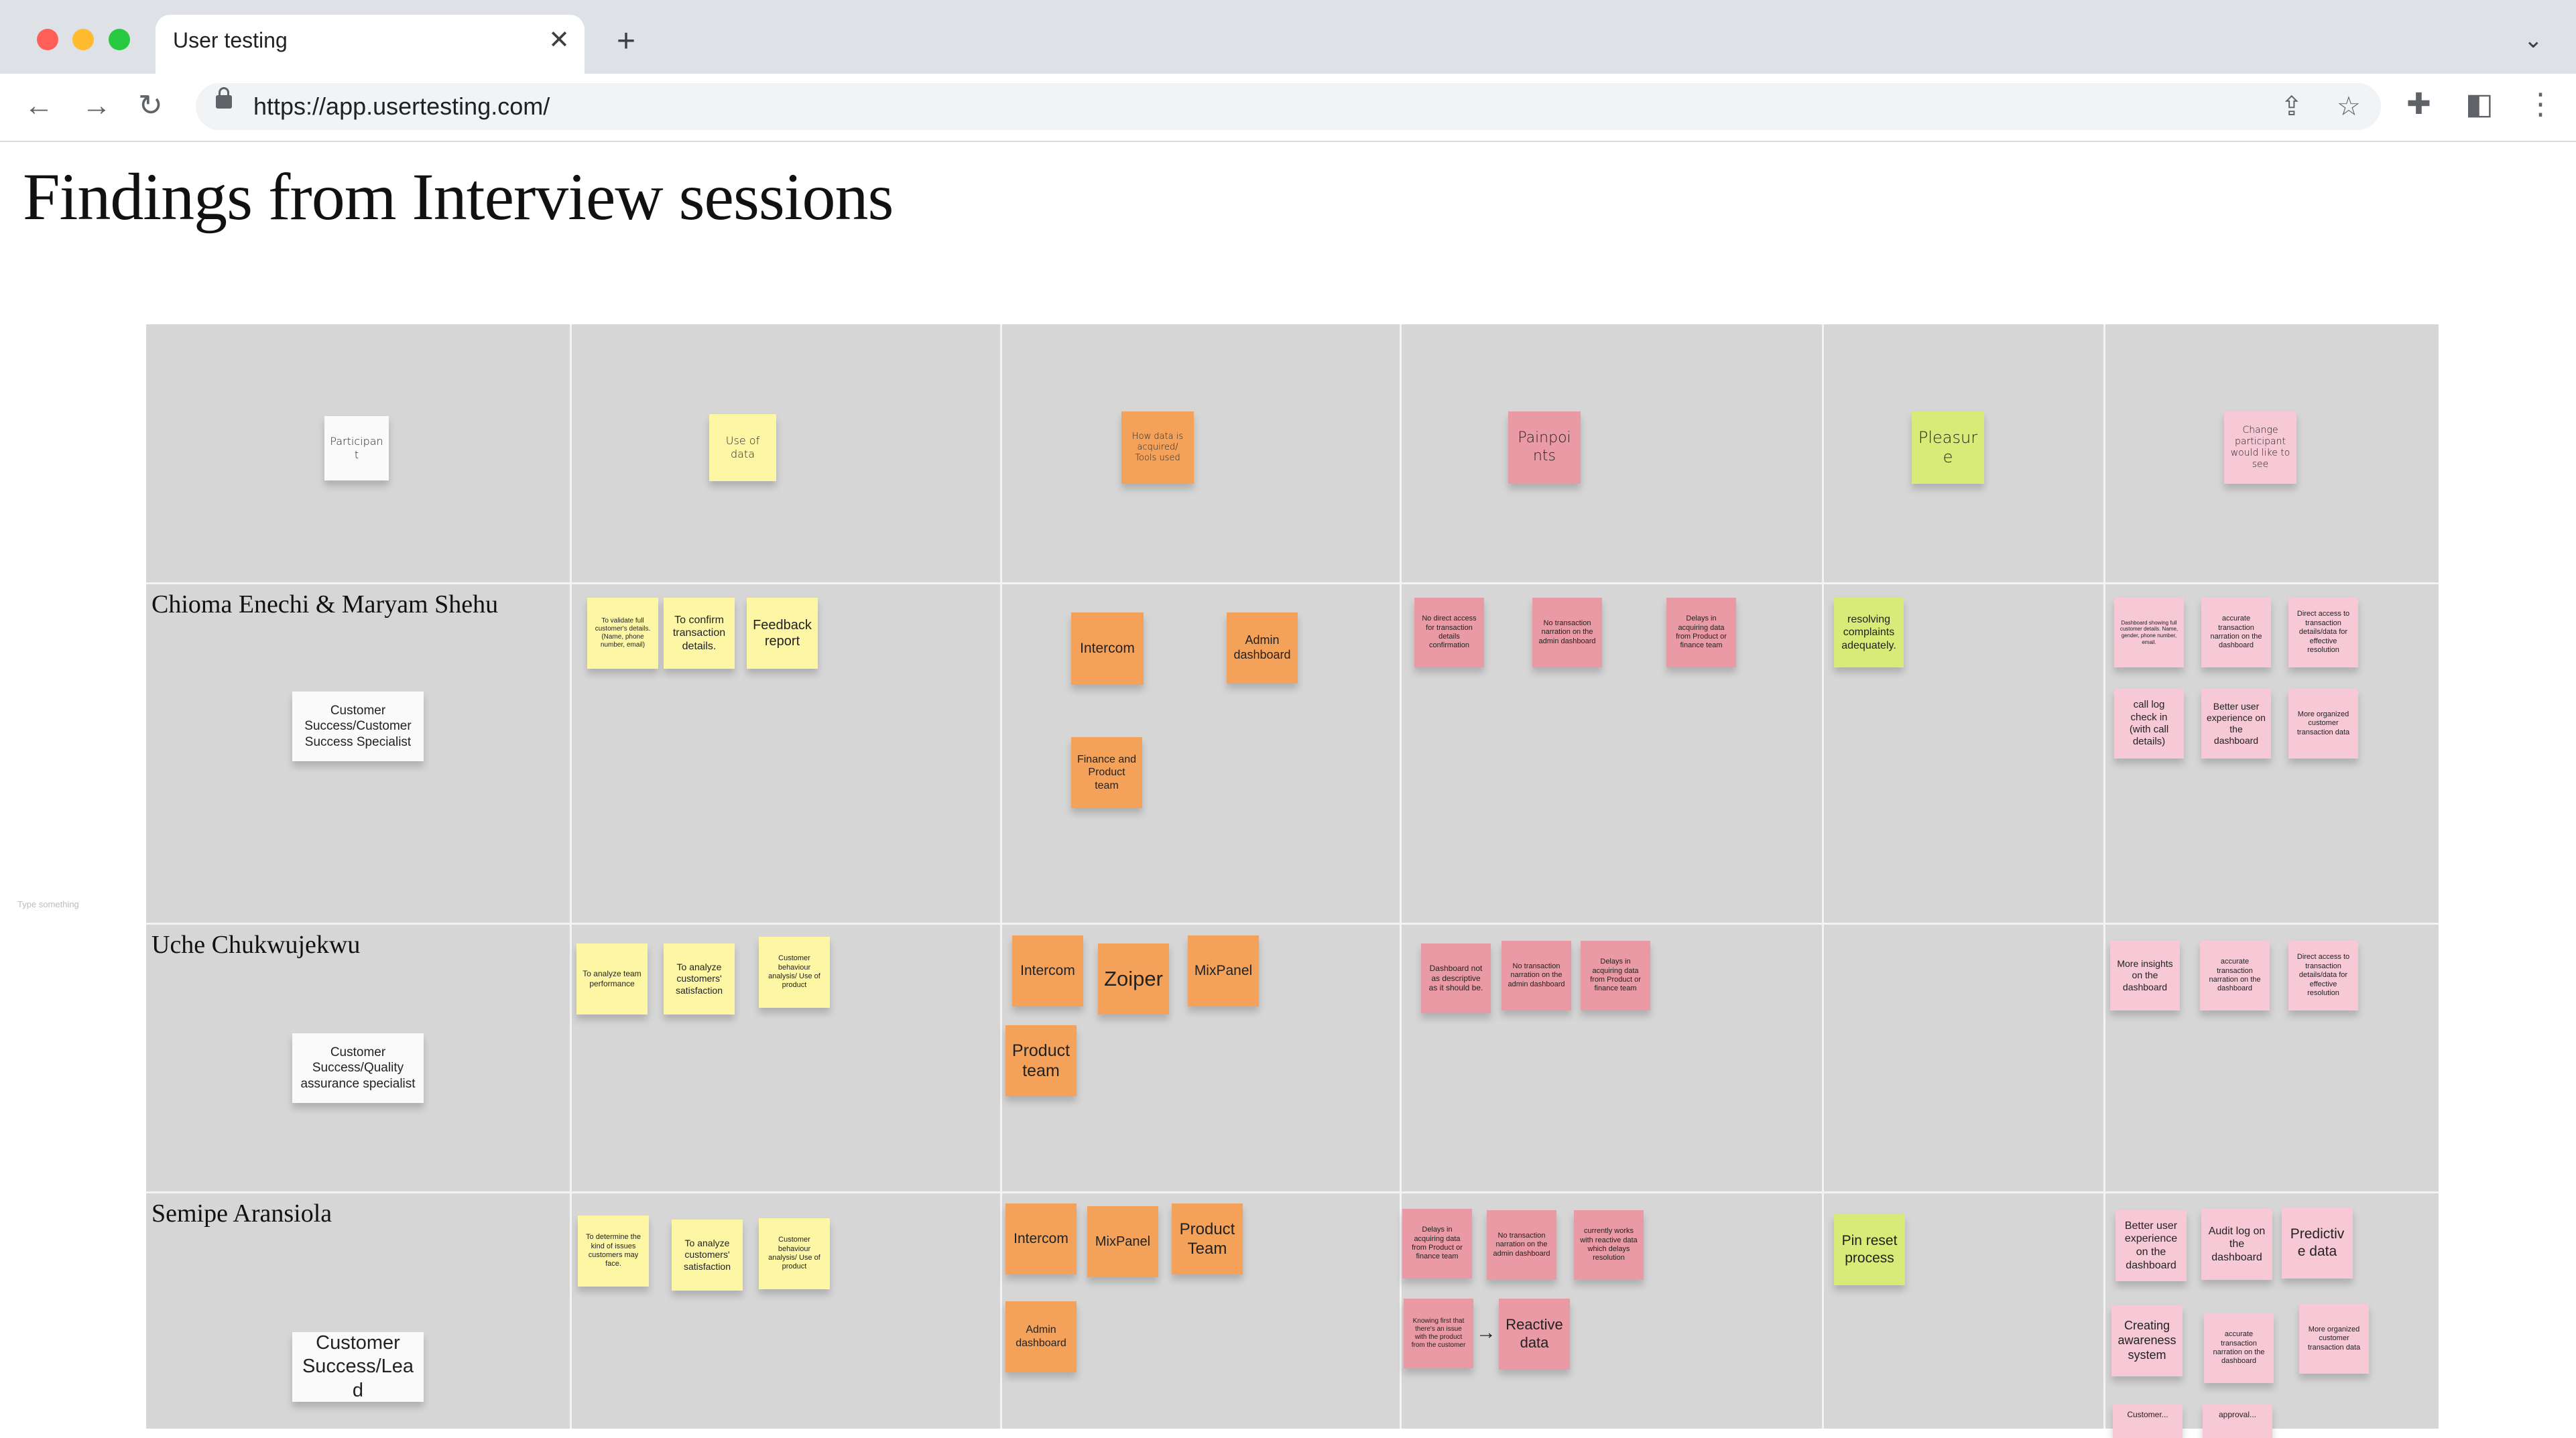 The height and width of the screenshot is (1438, 2576). What do you see at coordinates (2318, 1243) in the screenshot?
I see `sticky-note: Predictive data` at bounding box center [2318, 1243].